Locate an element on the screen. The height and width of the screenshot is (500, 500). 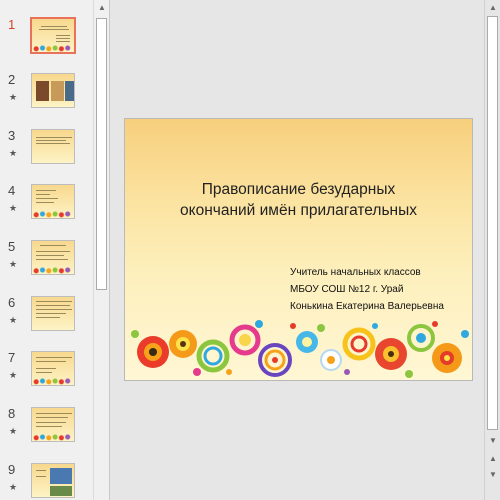
thumbnail-item-1: 1 is located at coordinates (46, 37).